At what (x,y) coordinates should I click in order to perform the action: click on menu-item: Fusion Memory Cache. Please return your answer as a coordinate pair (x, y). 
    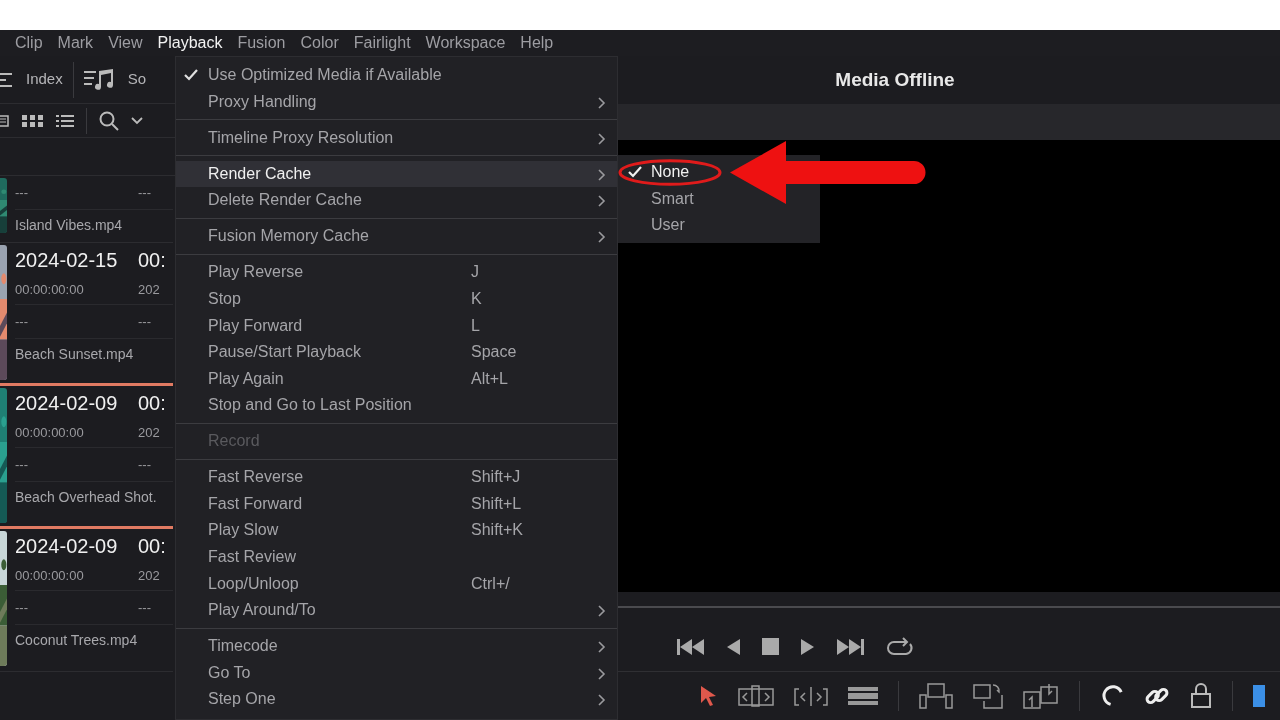
    Looking at the image, I should click on (396, 236).